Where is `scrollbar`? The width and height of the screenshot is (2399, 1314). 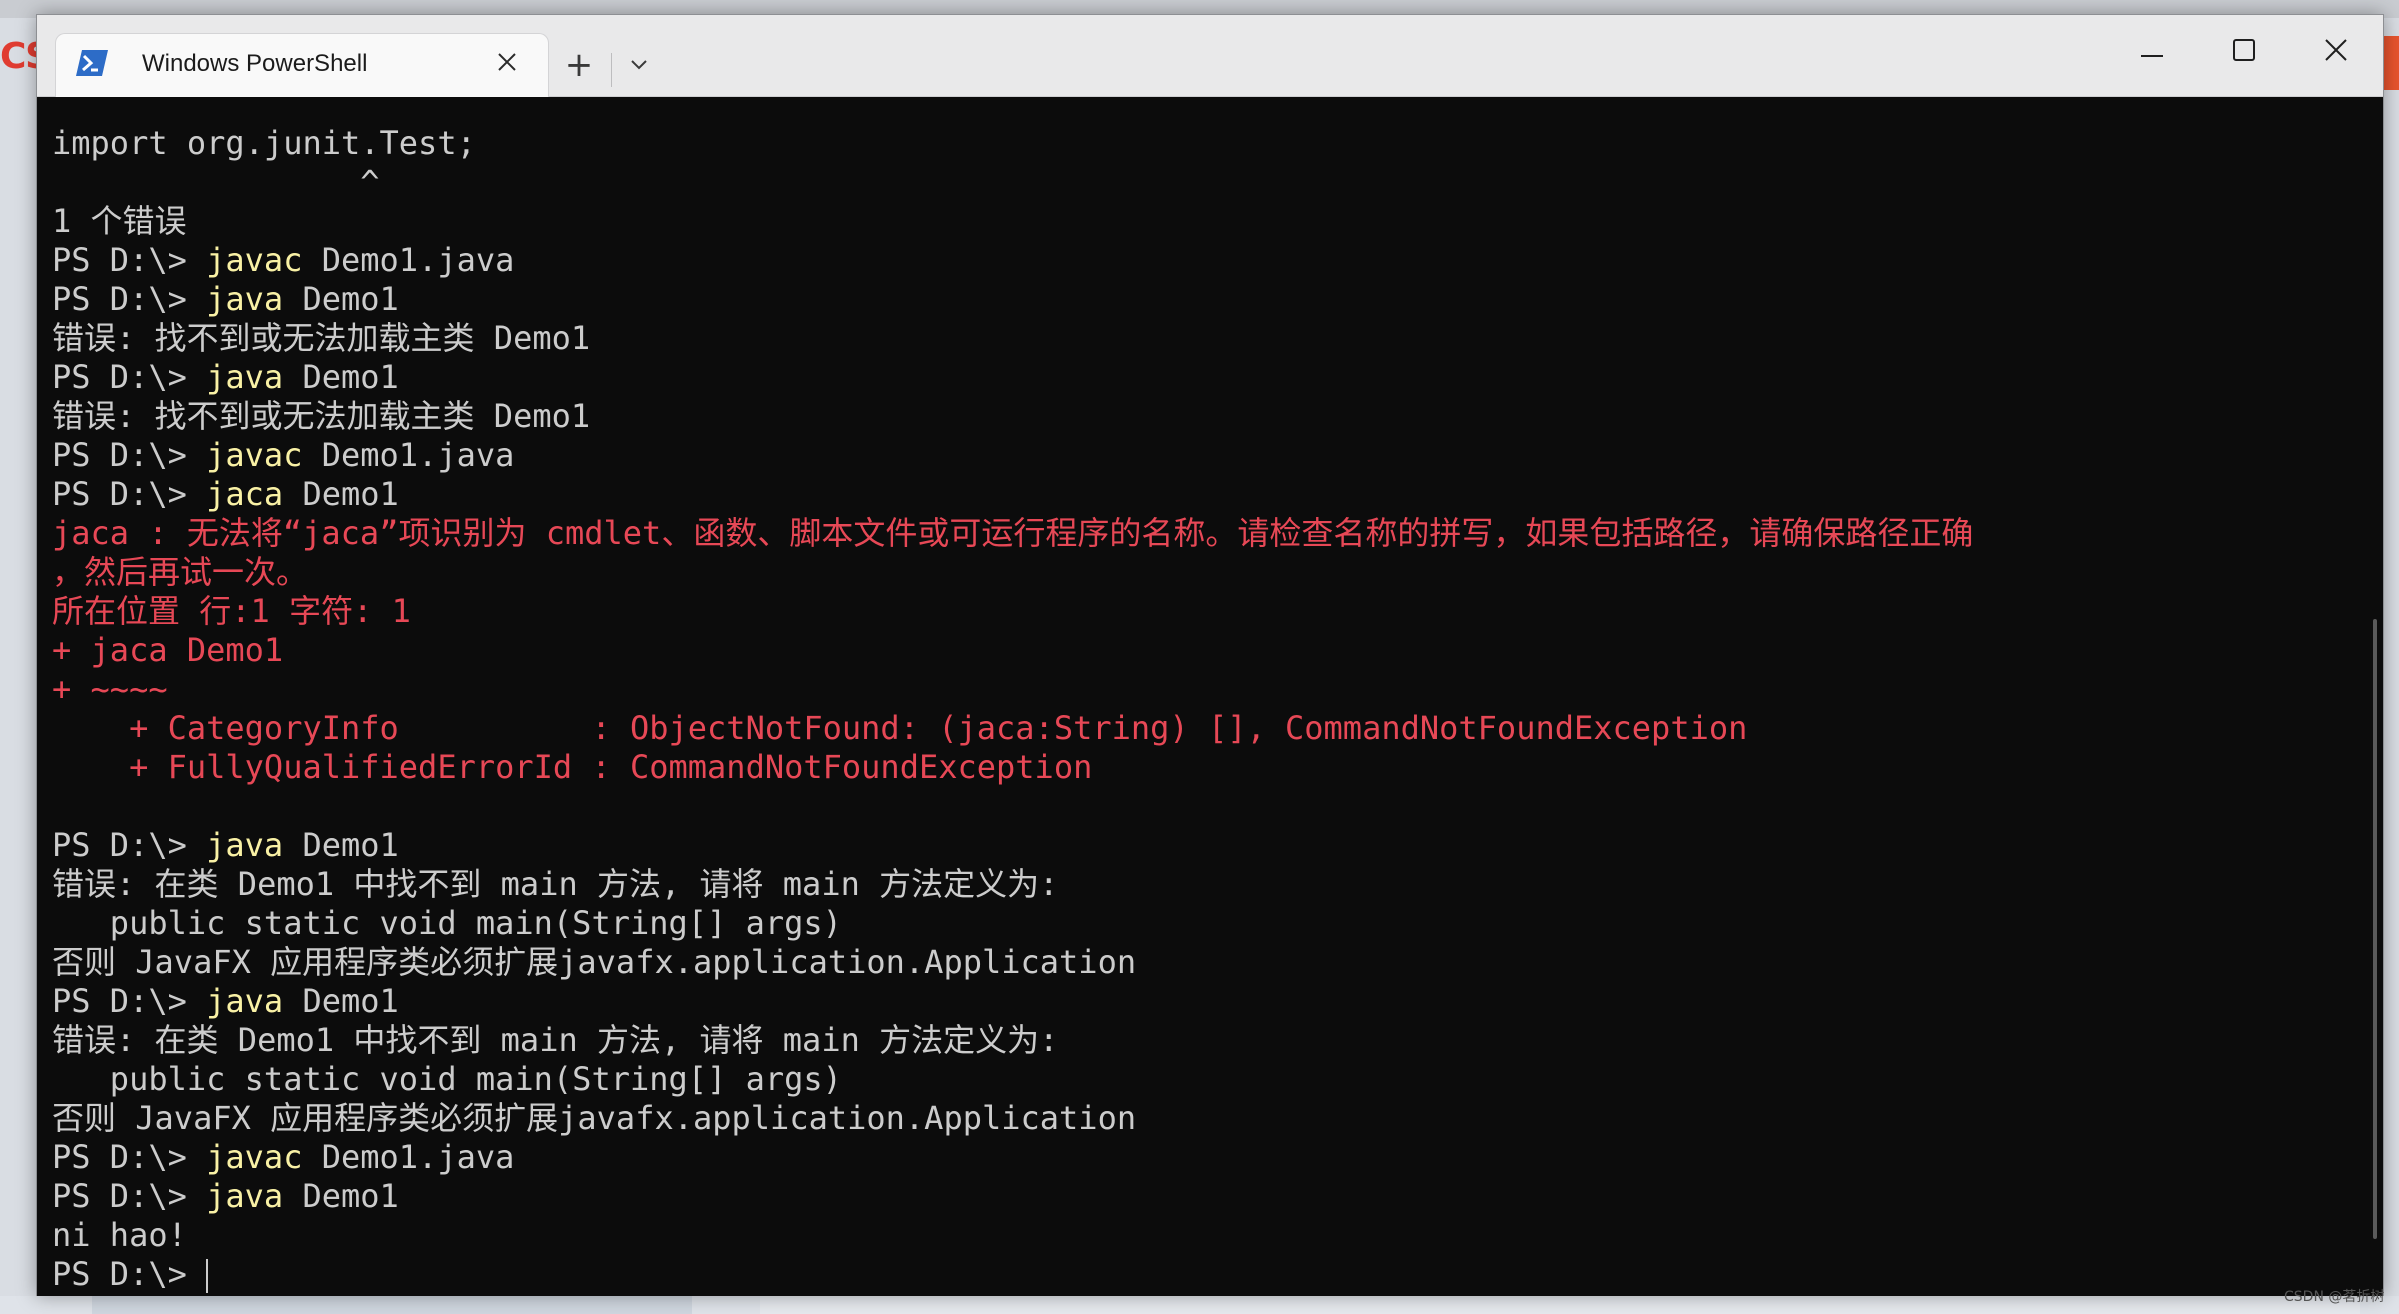 scrollbar is located at coordinates (2376, 697).